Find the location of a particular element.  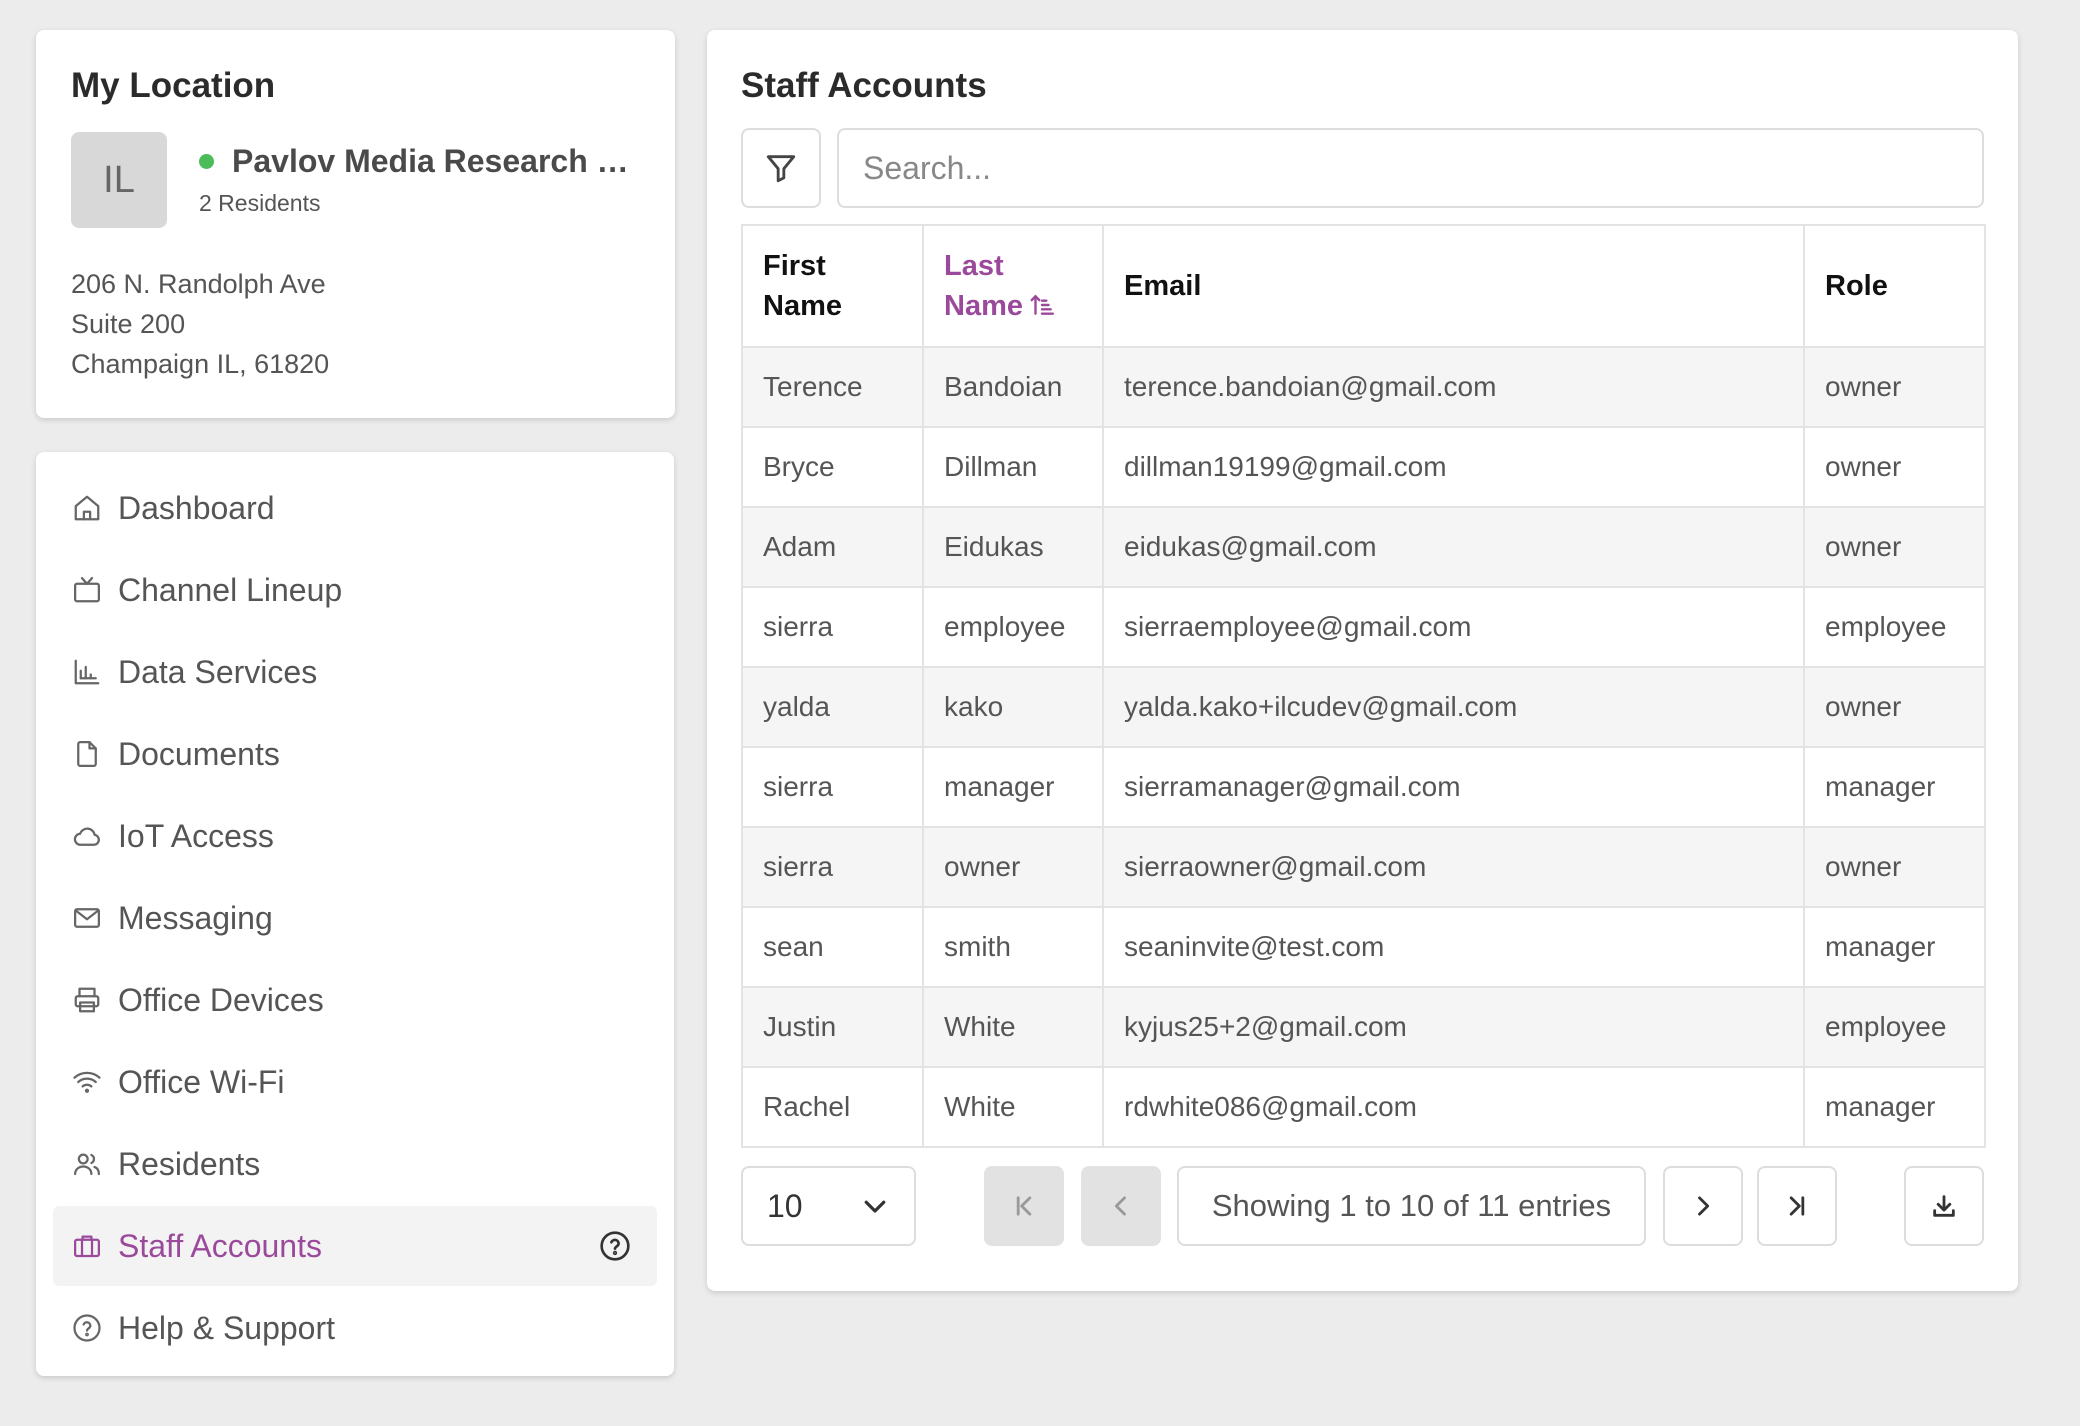

cell-first-name: Justin is located at coordinates (832, 1027).